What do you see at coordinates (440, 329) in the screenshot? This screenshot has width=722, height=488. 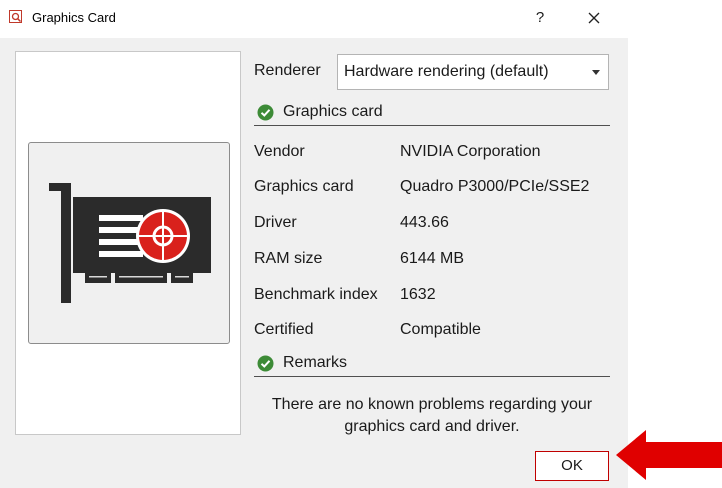 I see `certified-value: Compatible` at bounding box center [440, 329].